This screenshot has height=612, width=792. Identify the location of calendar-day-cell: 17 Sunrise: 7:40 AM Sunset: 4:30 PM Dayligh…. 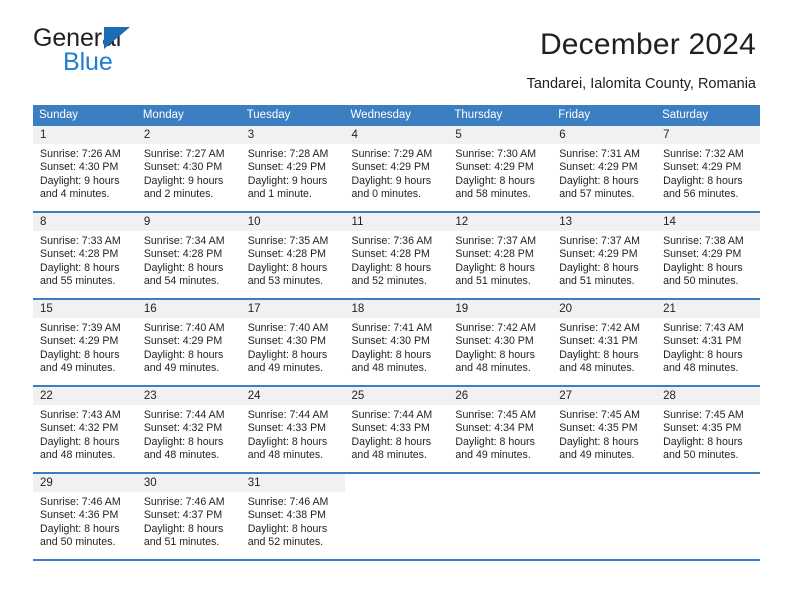
(292, 342).